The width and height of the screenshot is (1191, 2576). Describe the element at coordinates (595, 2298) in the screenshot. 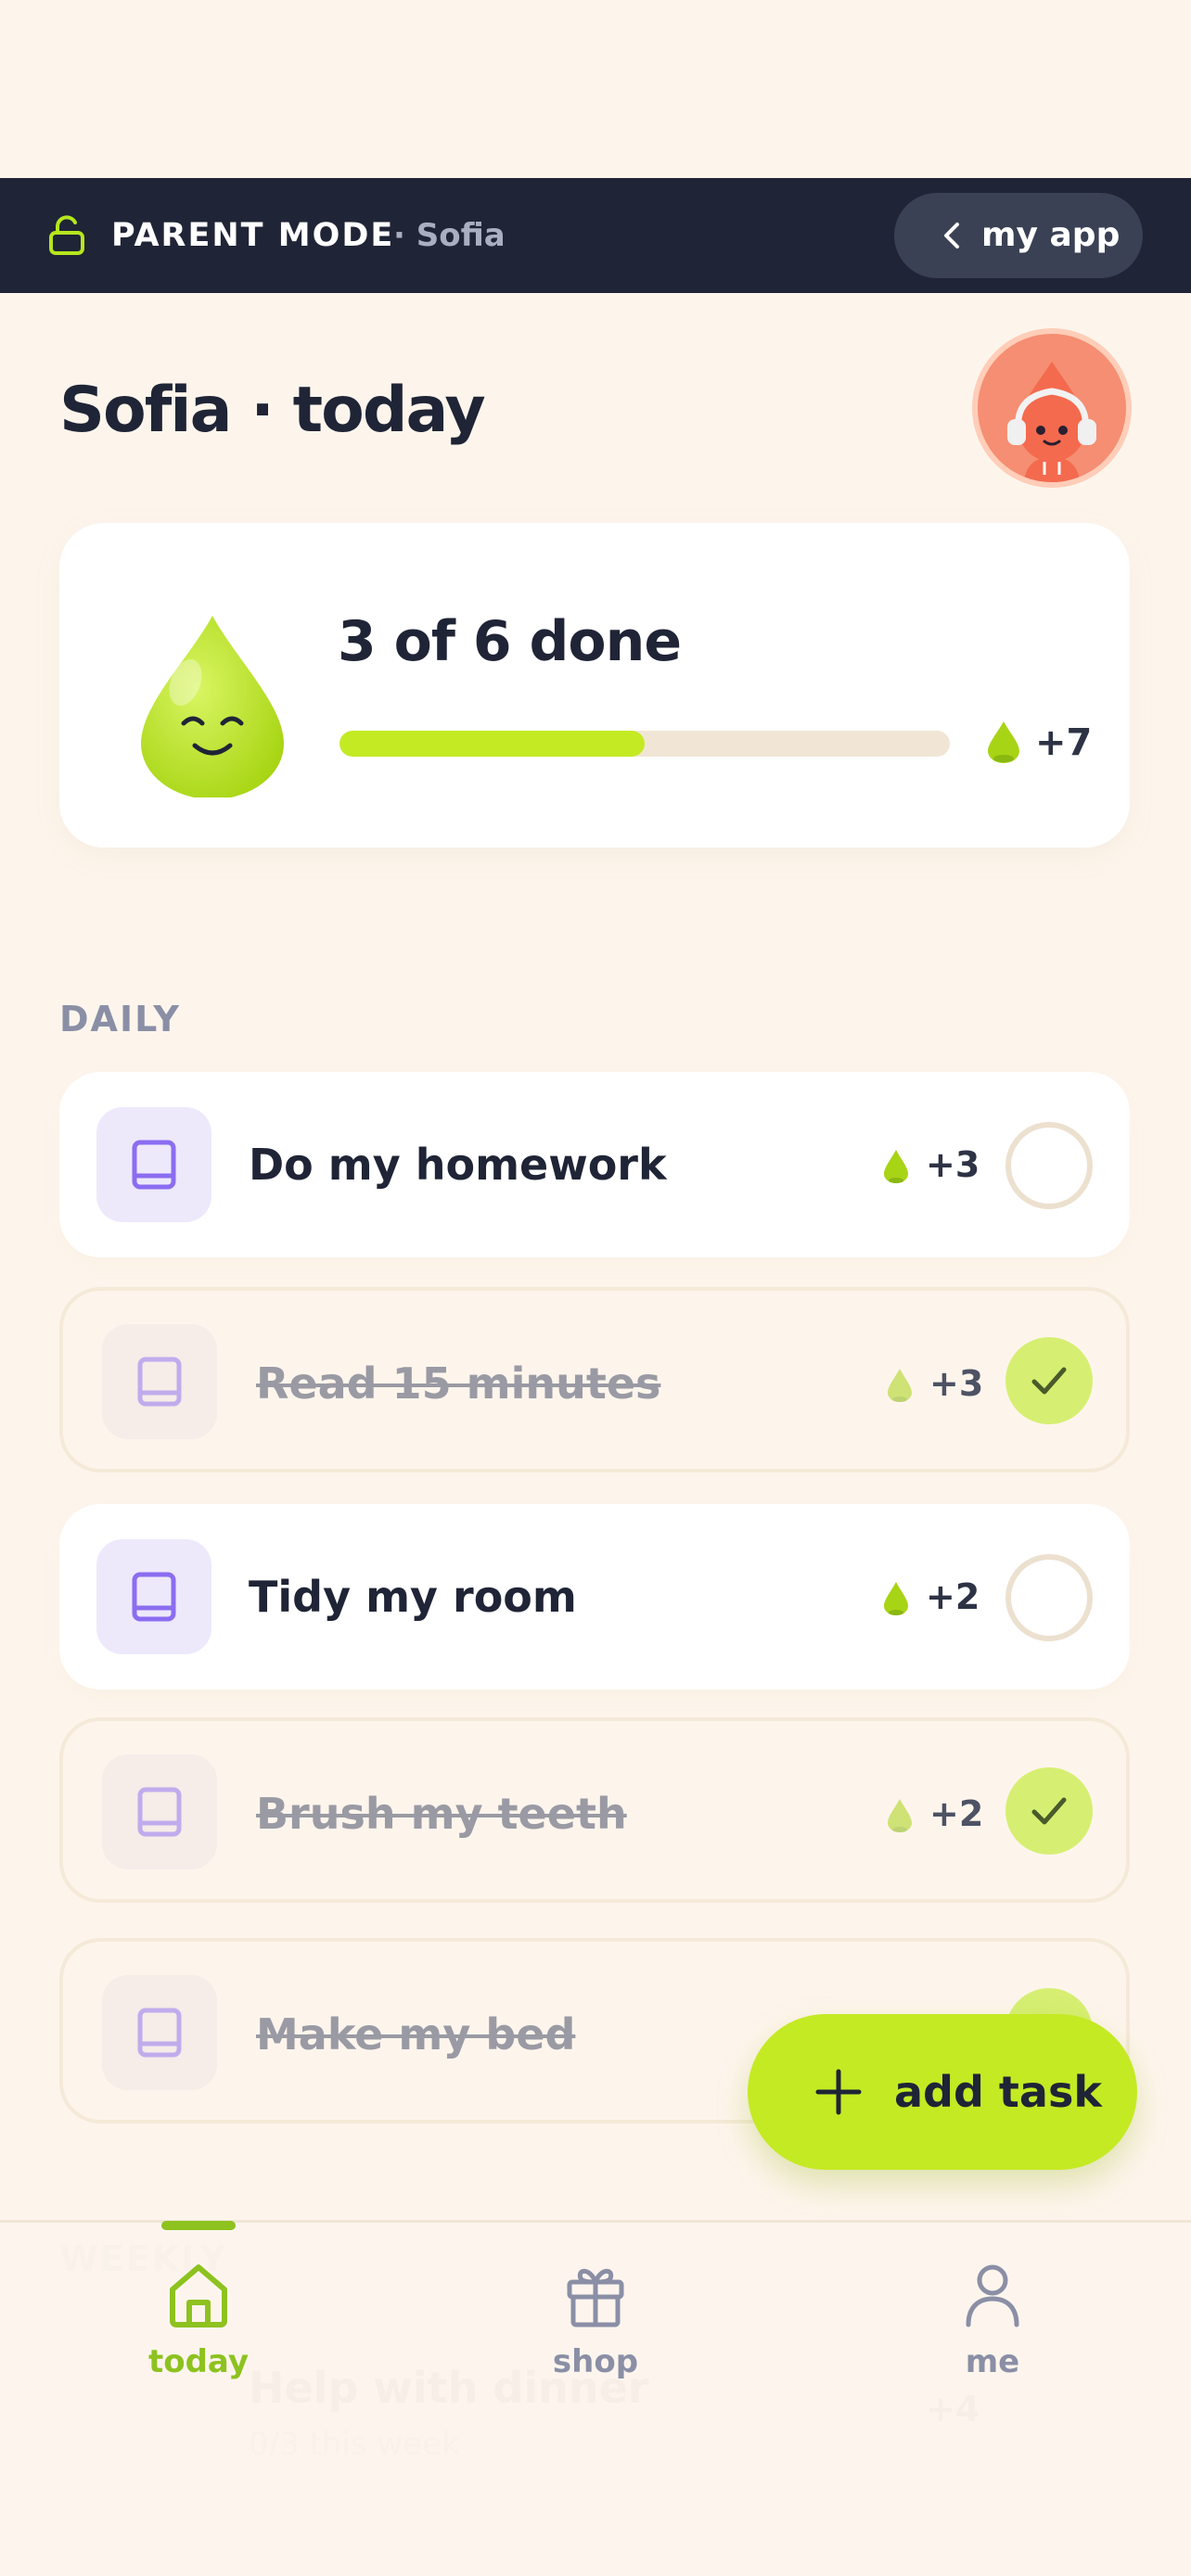

I see `gift-icon` at that location.